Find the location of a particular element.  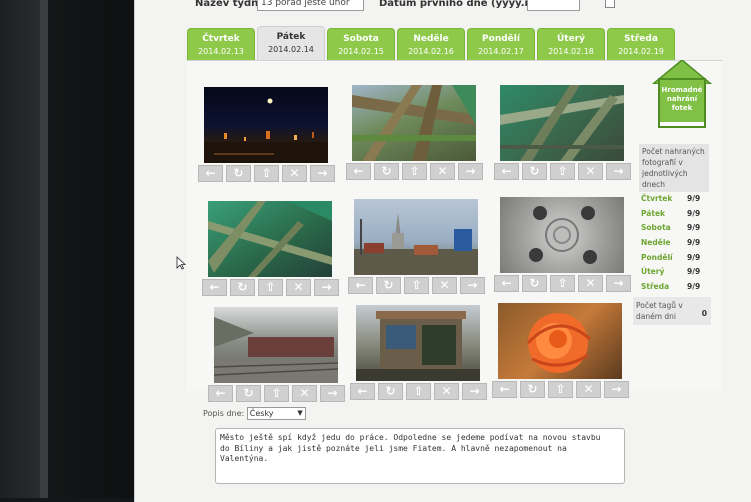

photo-car-wheel is located at coordinates (562, 235).